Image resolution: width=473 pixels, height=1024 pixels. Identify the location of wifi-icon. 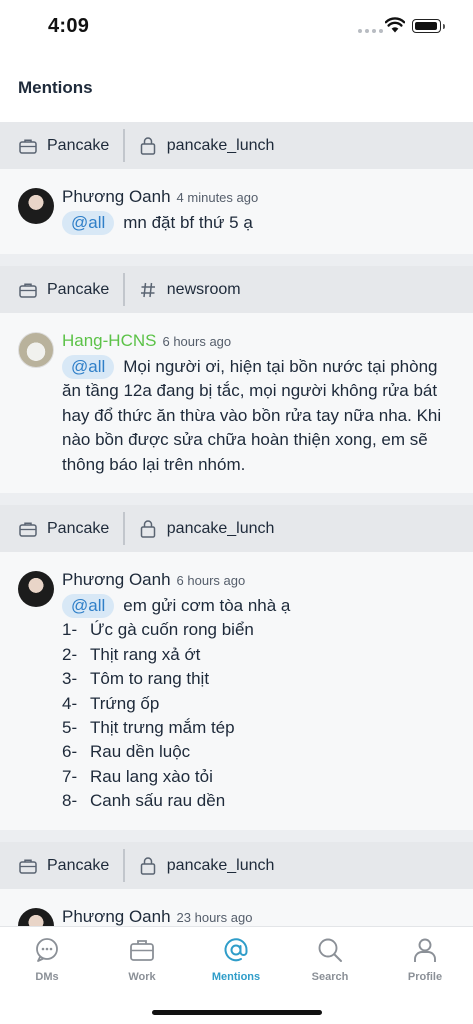
(395, 25).